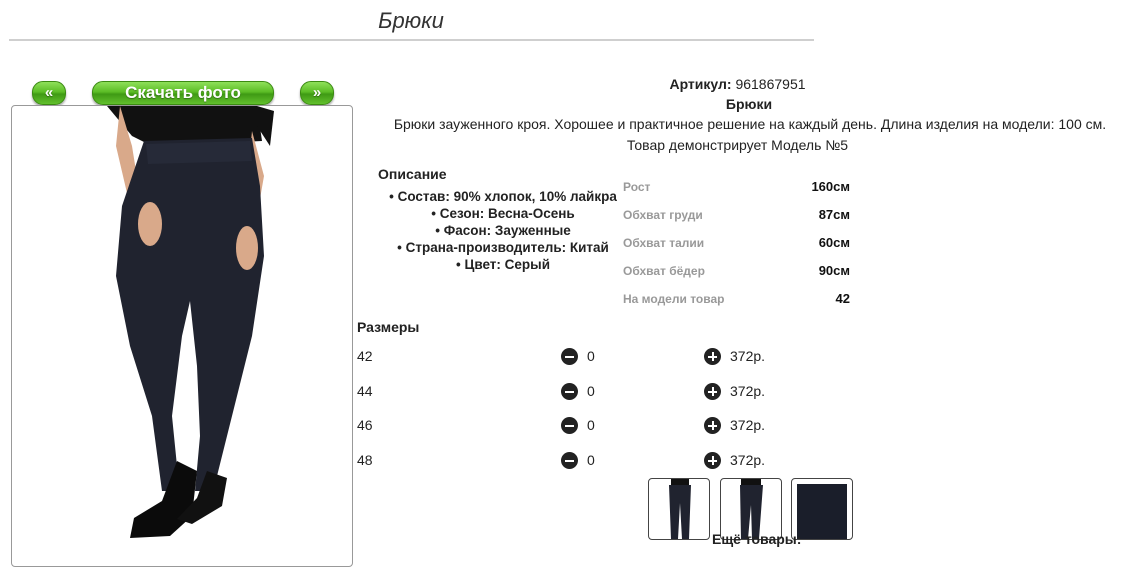 The height and width of the screenshot is (567, 1125). I want to click on next-photo-button: », so click(317, 93).